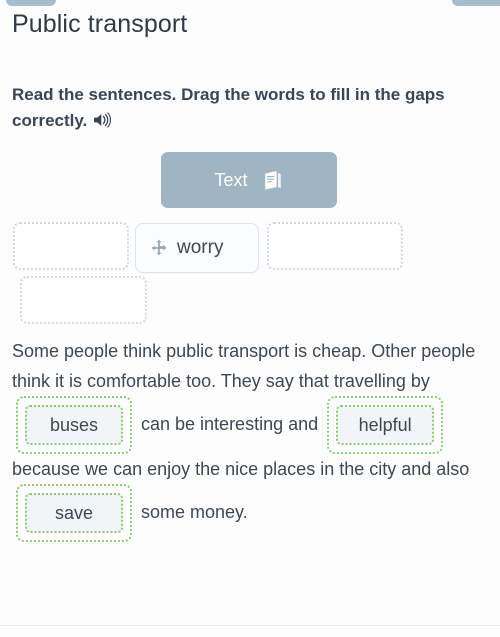 The image size is (500, 637). I want to click on text-button-label: Text, so click(231, 180).